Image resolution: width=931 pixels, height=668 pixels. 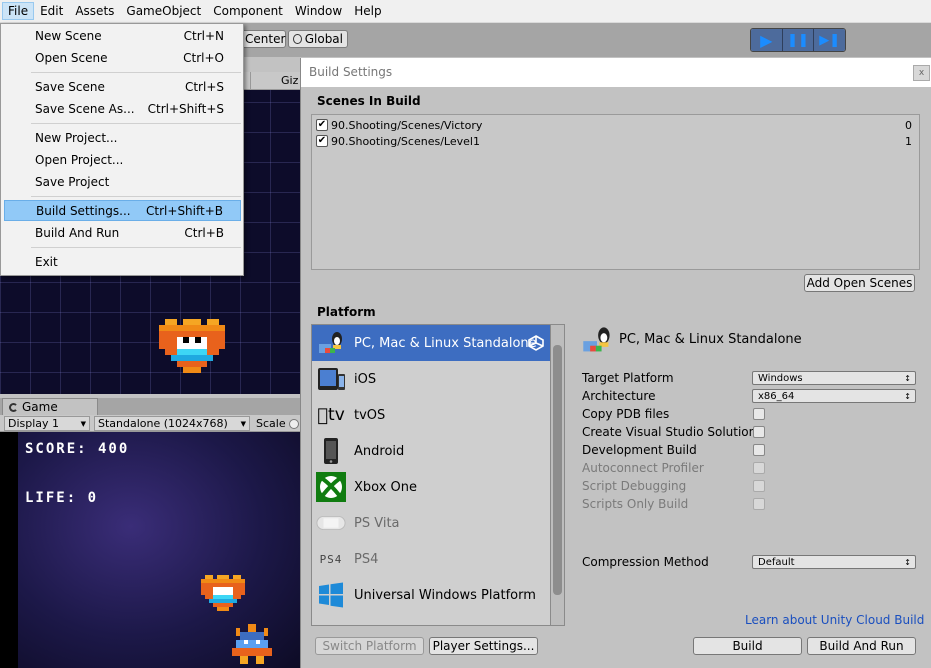 I want to click on android-icon, so click(x=331, y=451).